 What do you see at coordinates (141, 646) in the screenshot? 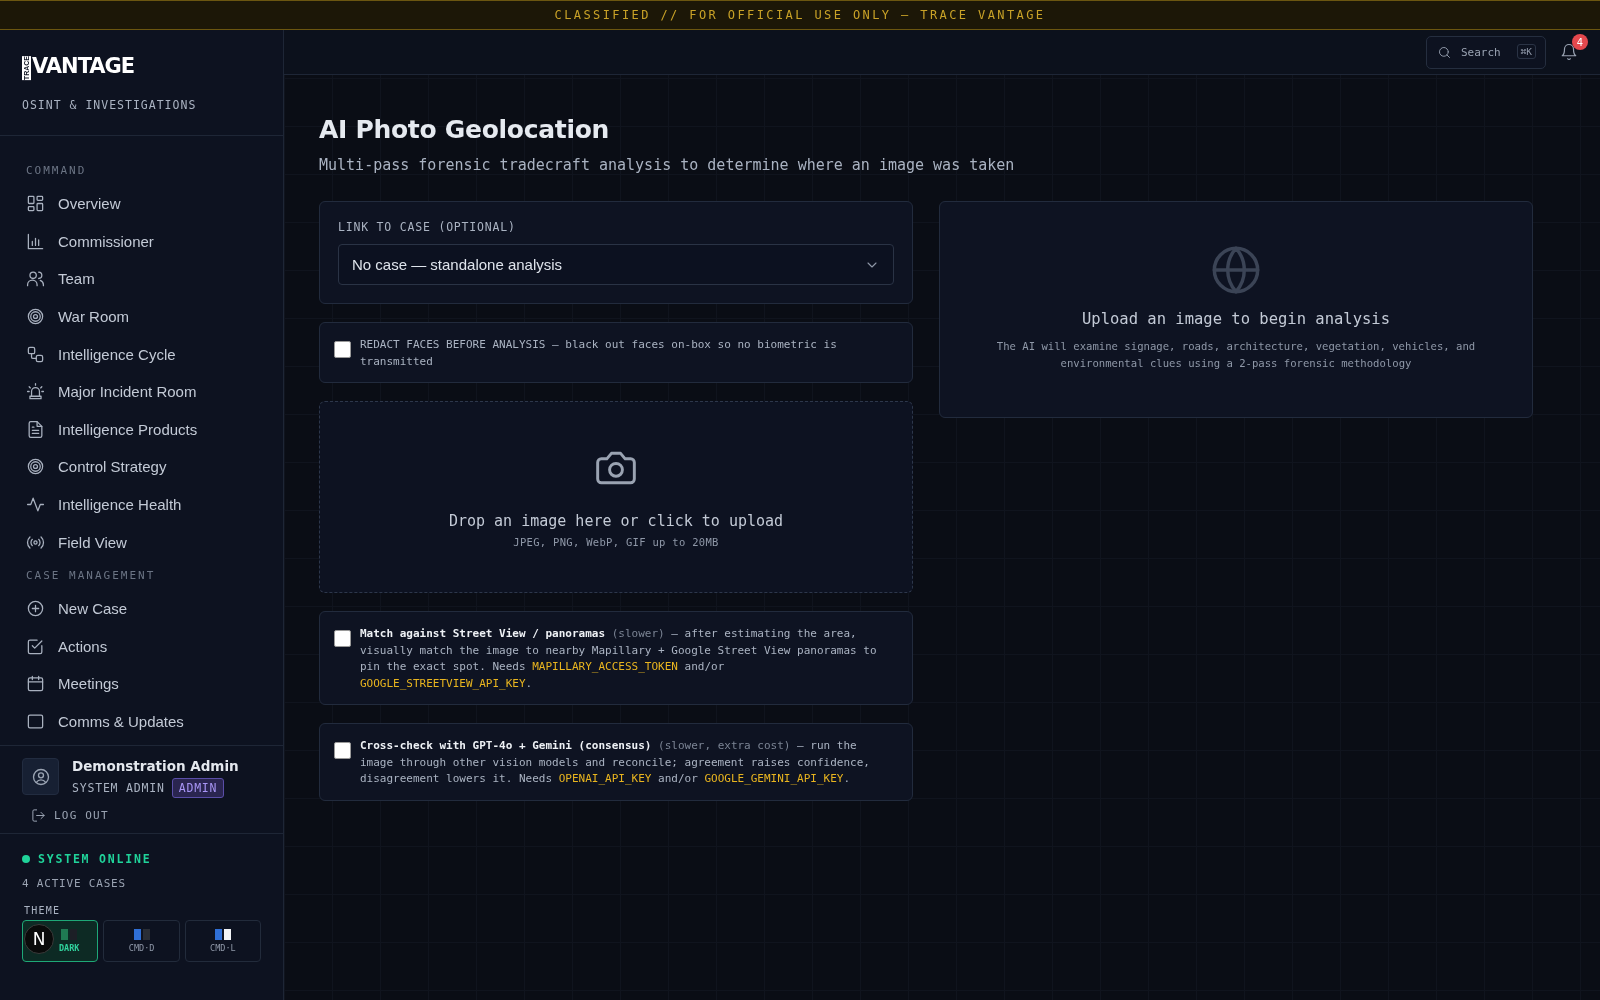
I see `nav-item: Actions` at bounding box center [141, 646].